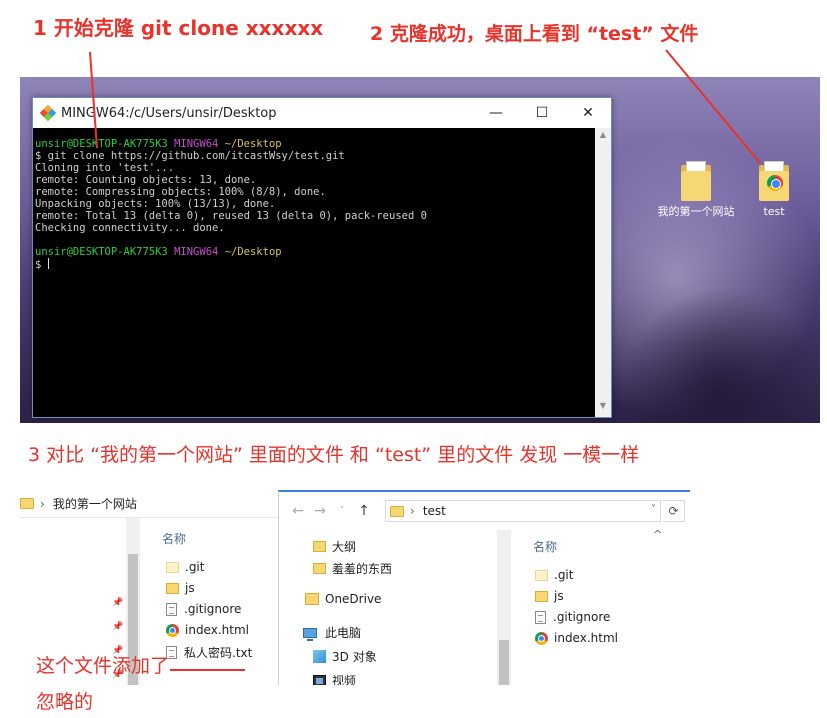 This screenshot has height=718, width=827. I want to click on nav-item: 视频, so click(334, 678).